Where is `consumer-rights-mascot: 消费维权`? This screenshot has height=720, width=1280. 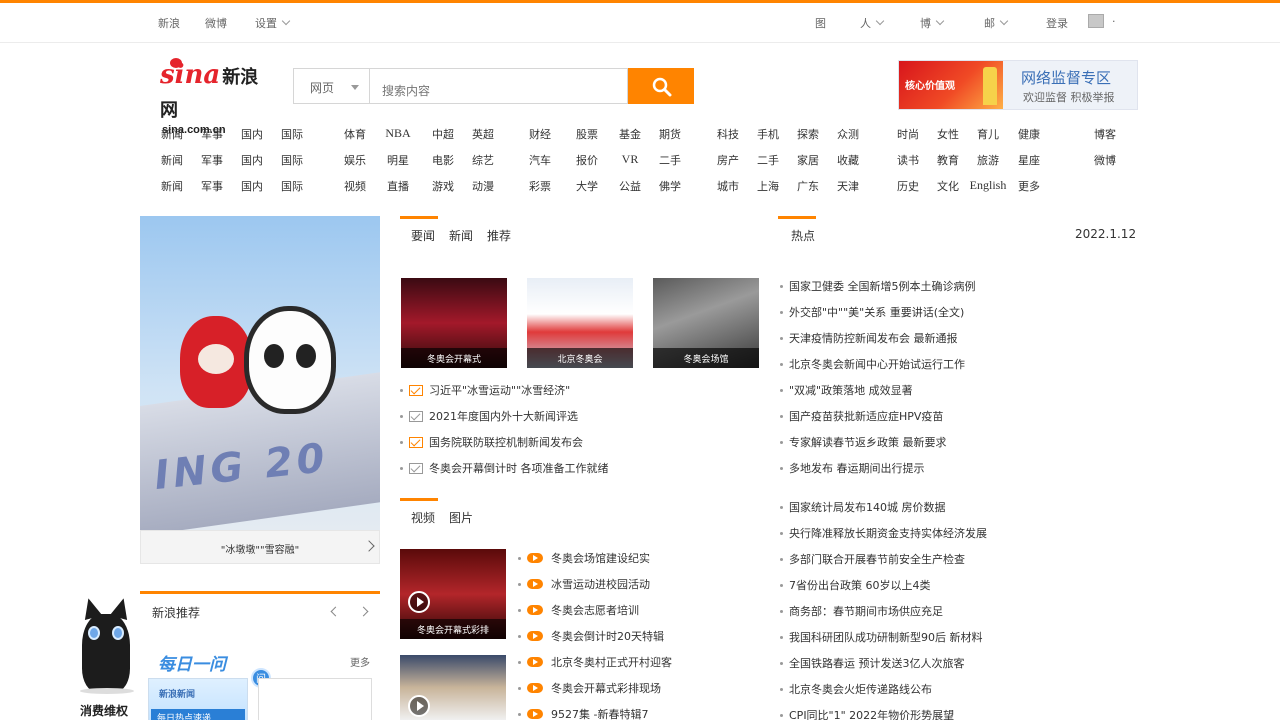
consumer-rights-mascot: 消费维权 is located at coordinates (106, 658).